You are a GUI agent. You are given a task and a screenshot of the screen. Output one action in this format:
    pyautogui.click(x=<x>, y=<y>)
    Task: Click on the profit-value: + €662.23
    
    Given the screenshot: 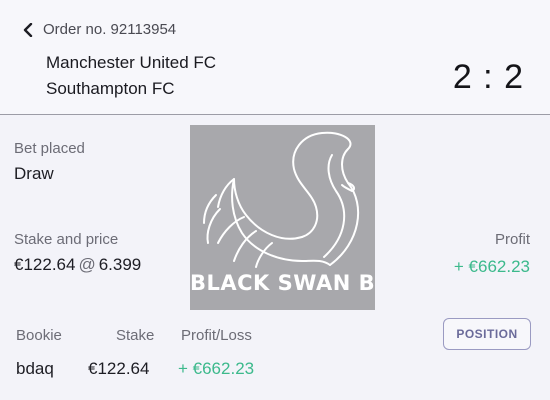 What is the action you would take?
    pyautogui.click(x=491, y=266)
    